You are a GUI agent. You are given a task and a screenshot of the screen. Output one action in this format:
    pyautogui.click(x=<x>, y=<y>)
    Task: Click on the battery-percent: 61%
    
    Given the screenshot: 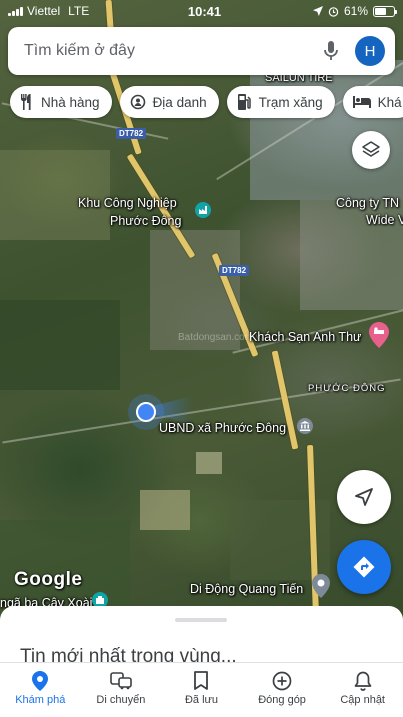 What is the action you would take?
    pyautogui.click(x=355, y=11)
    